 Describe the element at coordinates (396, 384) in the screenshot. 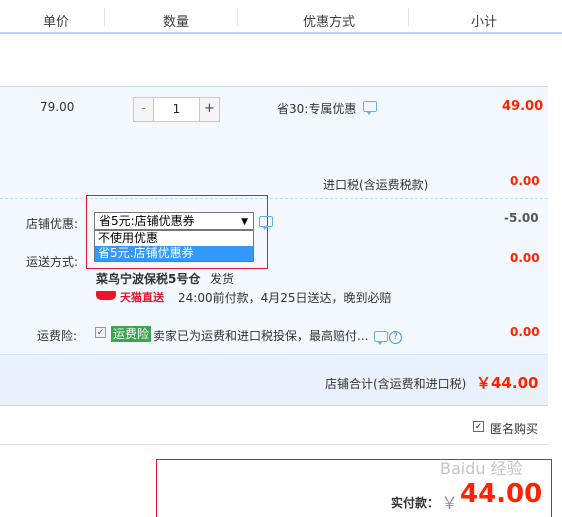

I see `shop-total-label: 店铺合计(含运费和进口税)` at that location.